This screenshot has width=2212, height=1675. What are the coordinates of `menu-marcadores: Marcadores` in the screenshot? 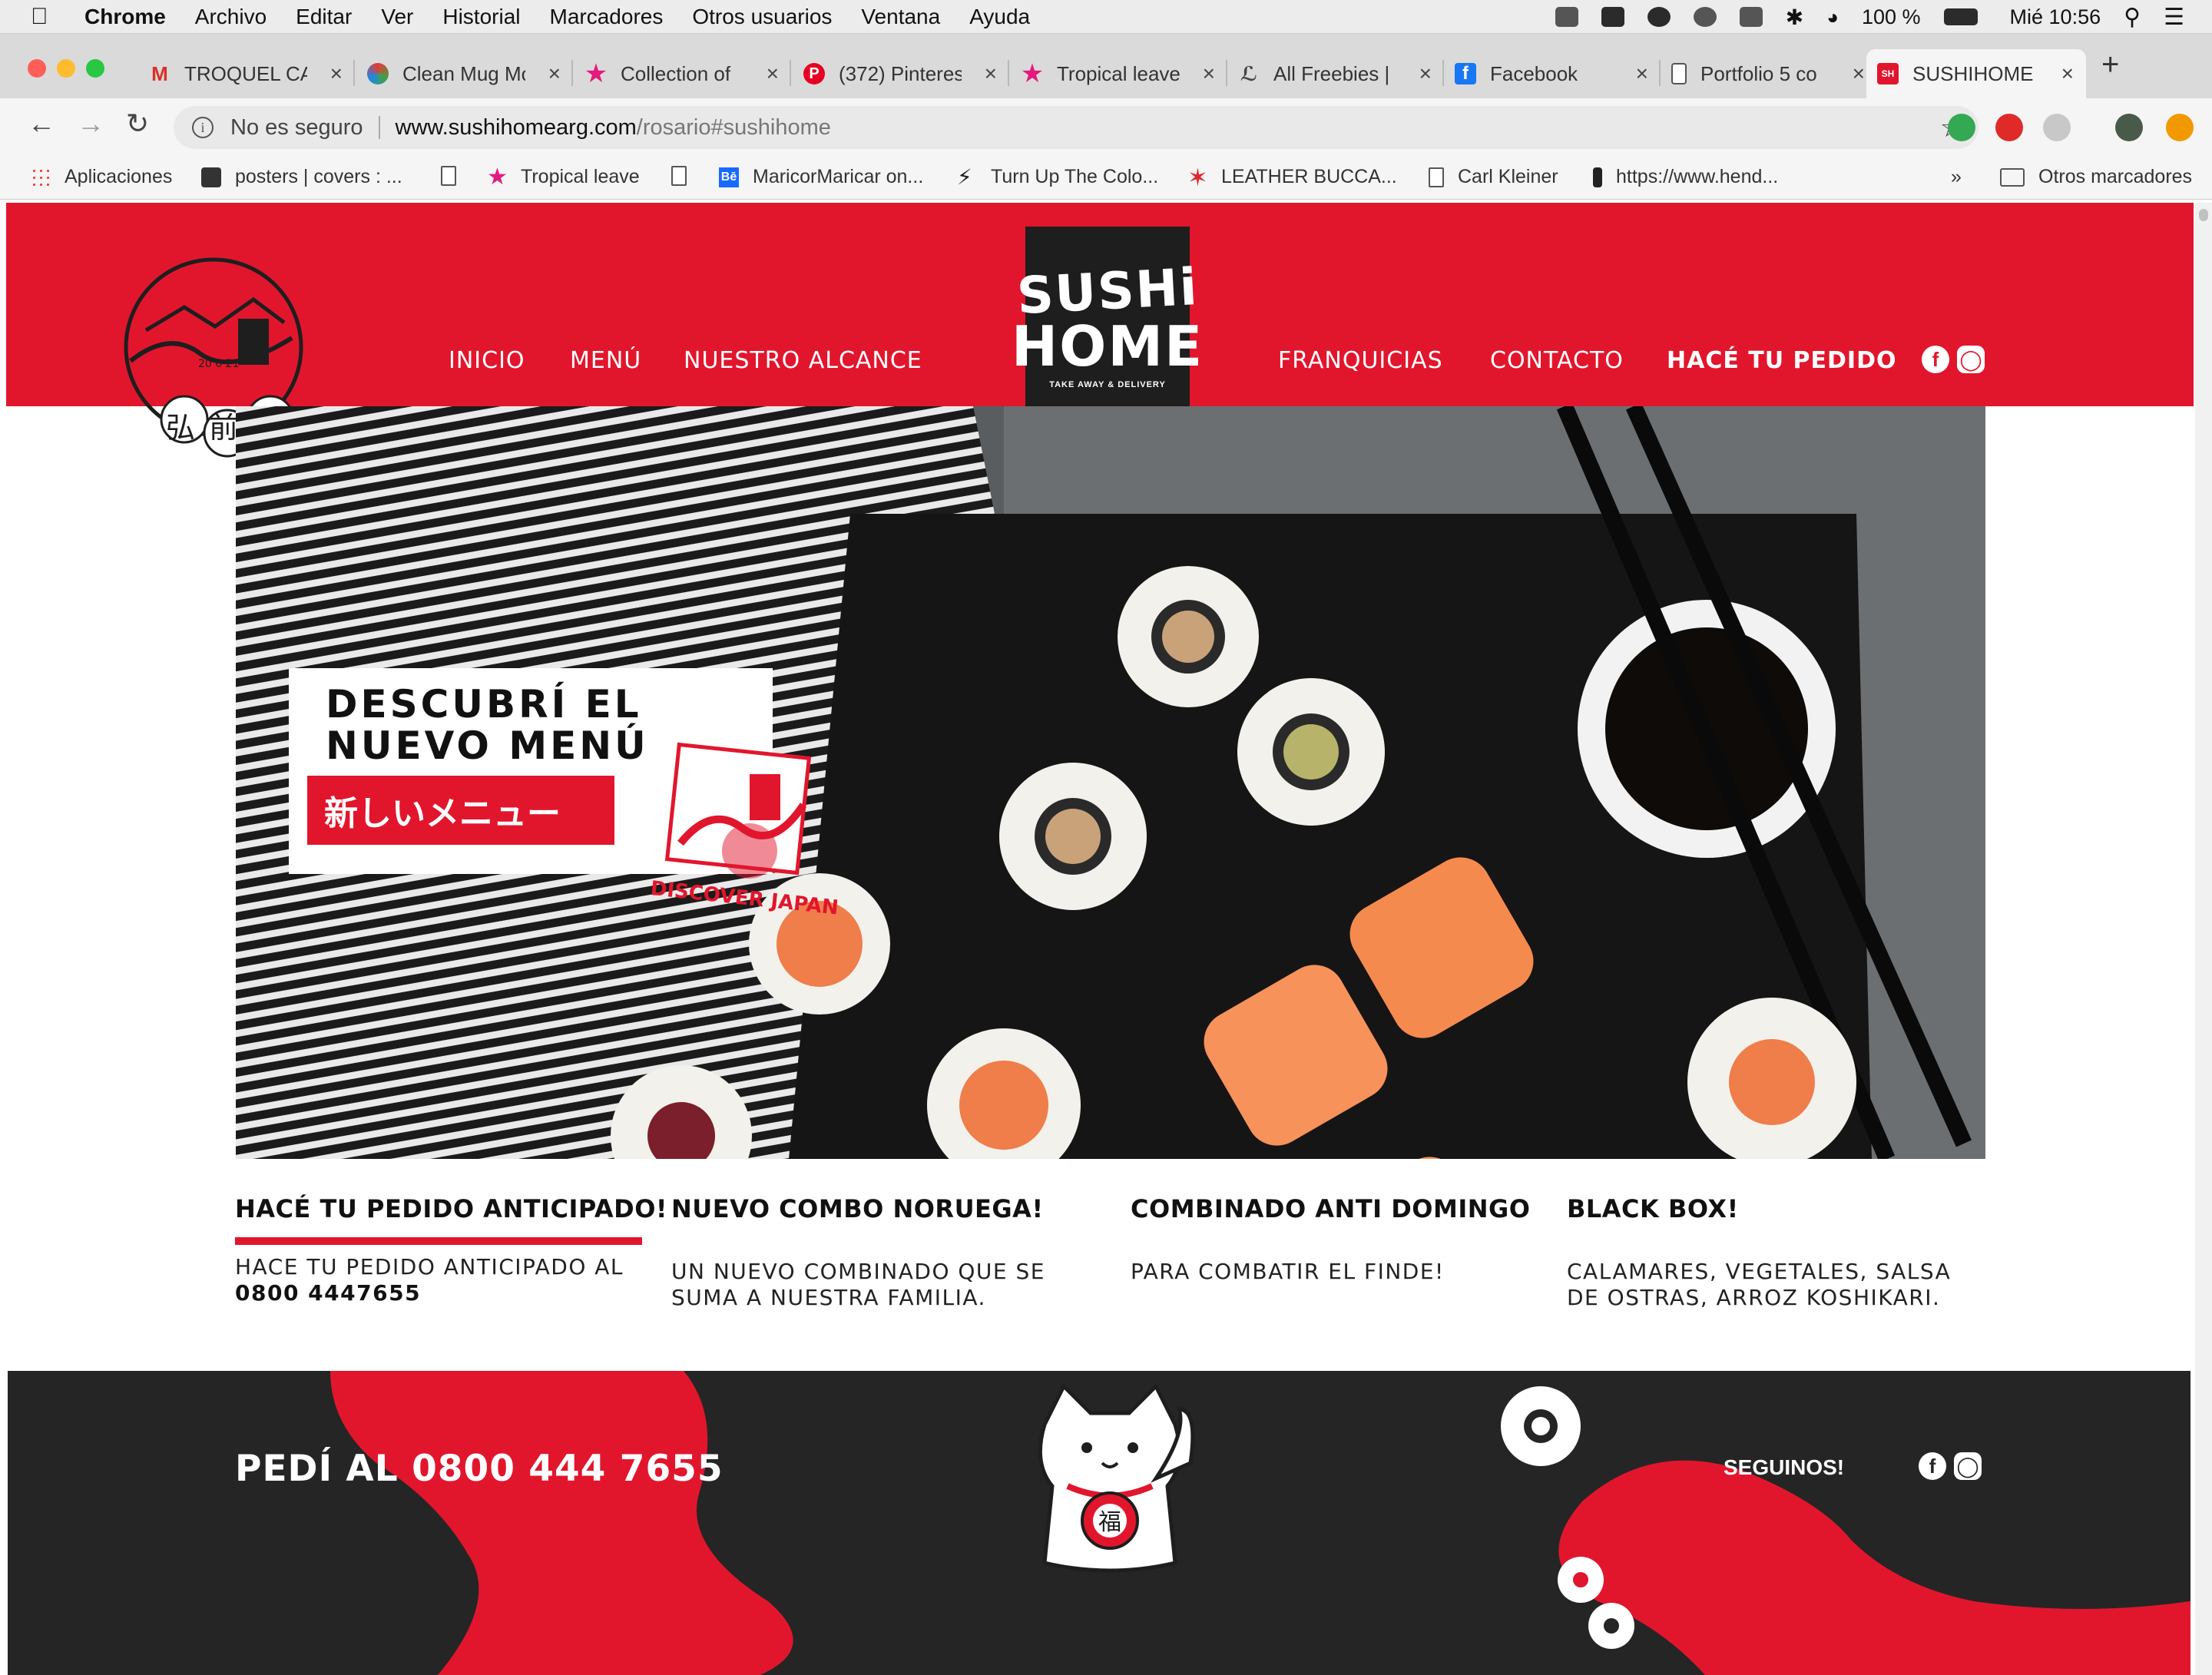 It's located at (607, 17).